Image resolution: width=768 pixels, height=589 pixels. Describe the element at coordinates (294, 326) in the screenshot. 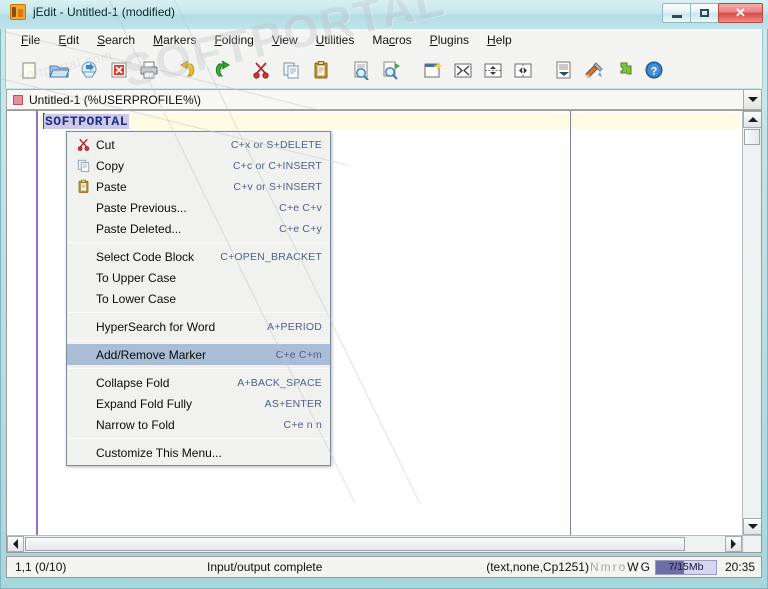

I see `context-menu-accel: A+PERIOD` at that location.